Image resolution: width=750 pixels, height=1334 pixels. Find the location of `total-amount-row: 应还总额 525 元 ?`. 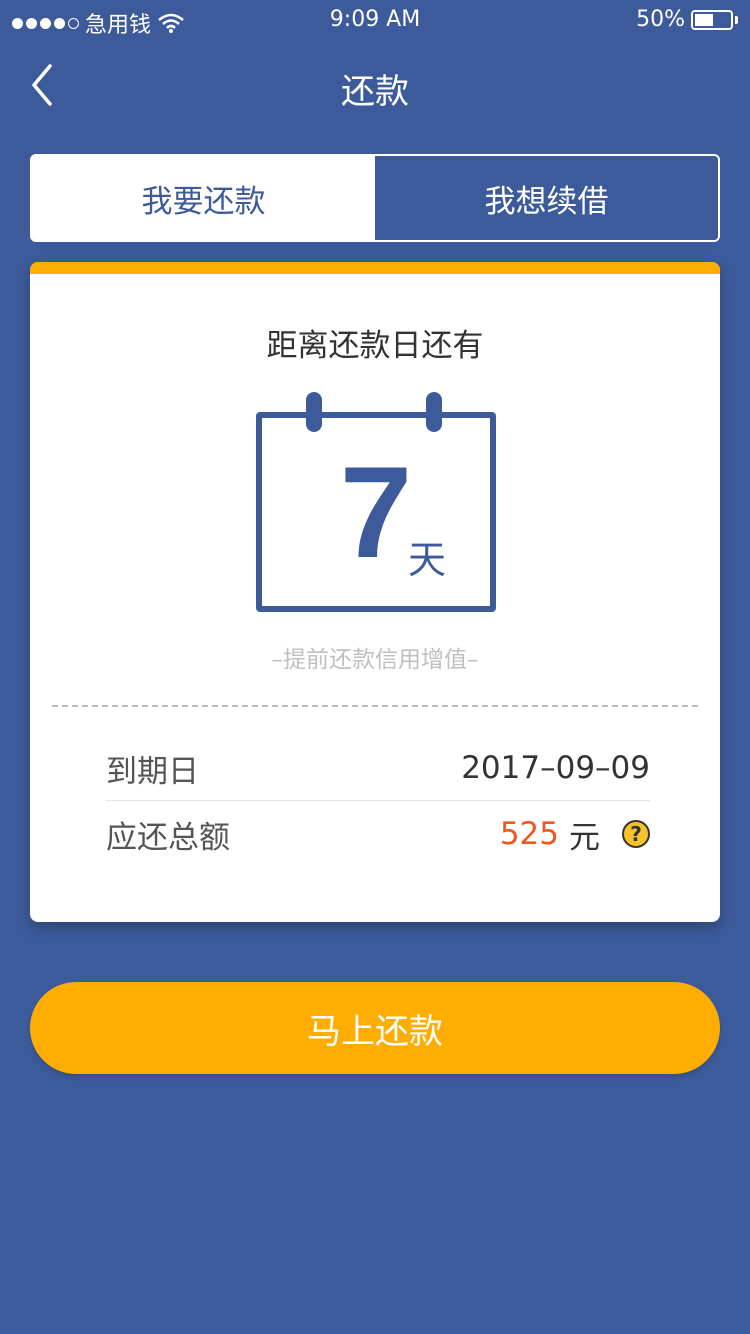

total-amount-row: 应还总额 525 元 ? is located at coordinates (378, 834).